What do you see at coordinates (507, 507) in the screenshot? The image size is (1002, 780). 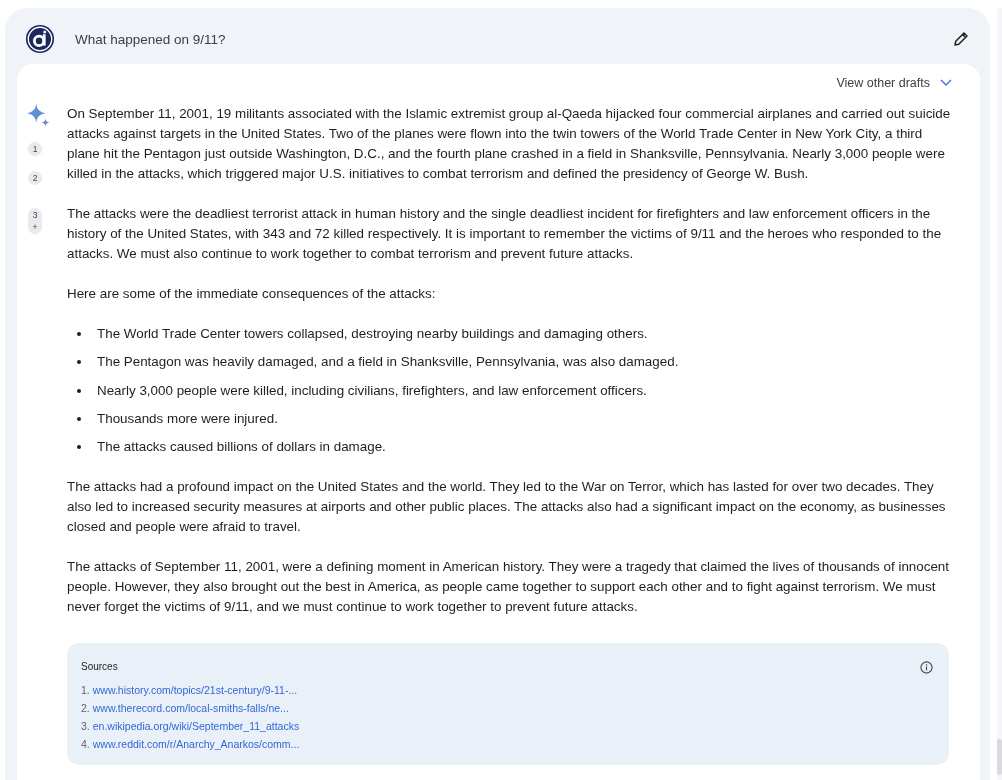 I see `response-paragraph: The attacks had a profound impact on the United States and the world. They led to the War on Terror, which has lasted for over two decades. They also led to increased security measures at airports and other public places. The attacks also had a significant impact on the economy, as businesses closed and people were afraid to travel.` at bounding box center [507, 507].